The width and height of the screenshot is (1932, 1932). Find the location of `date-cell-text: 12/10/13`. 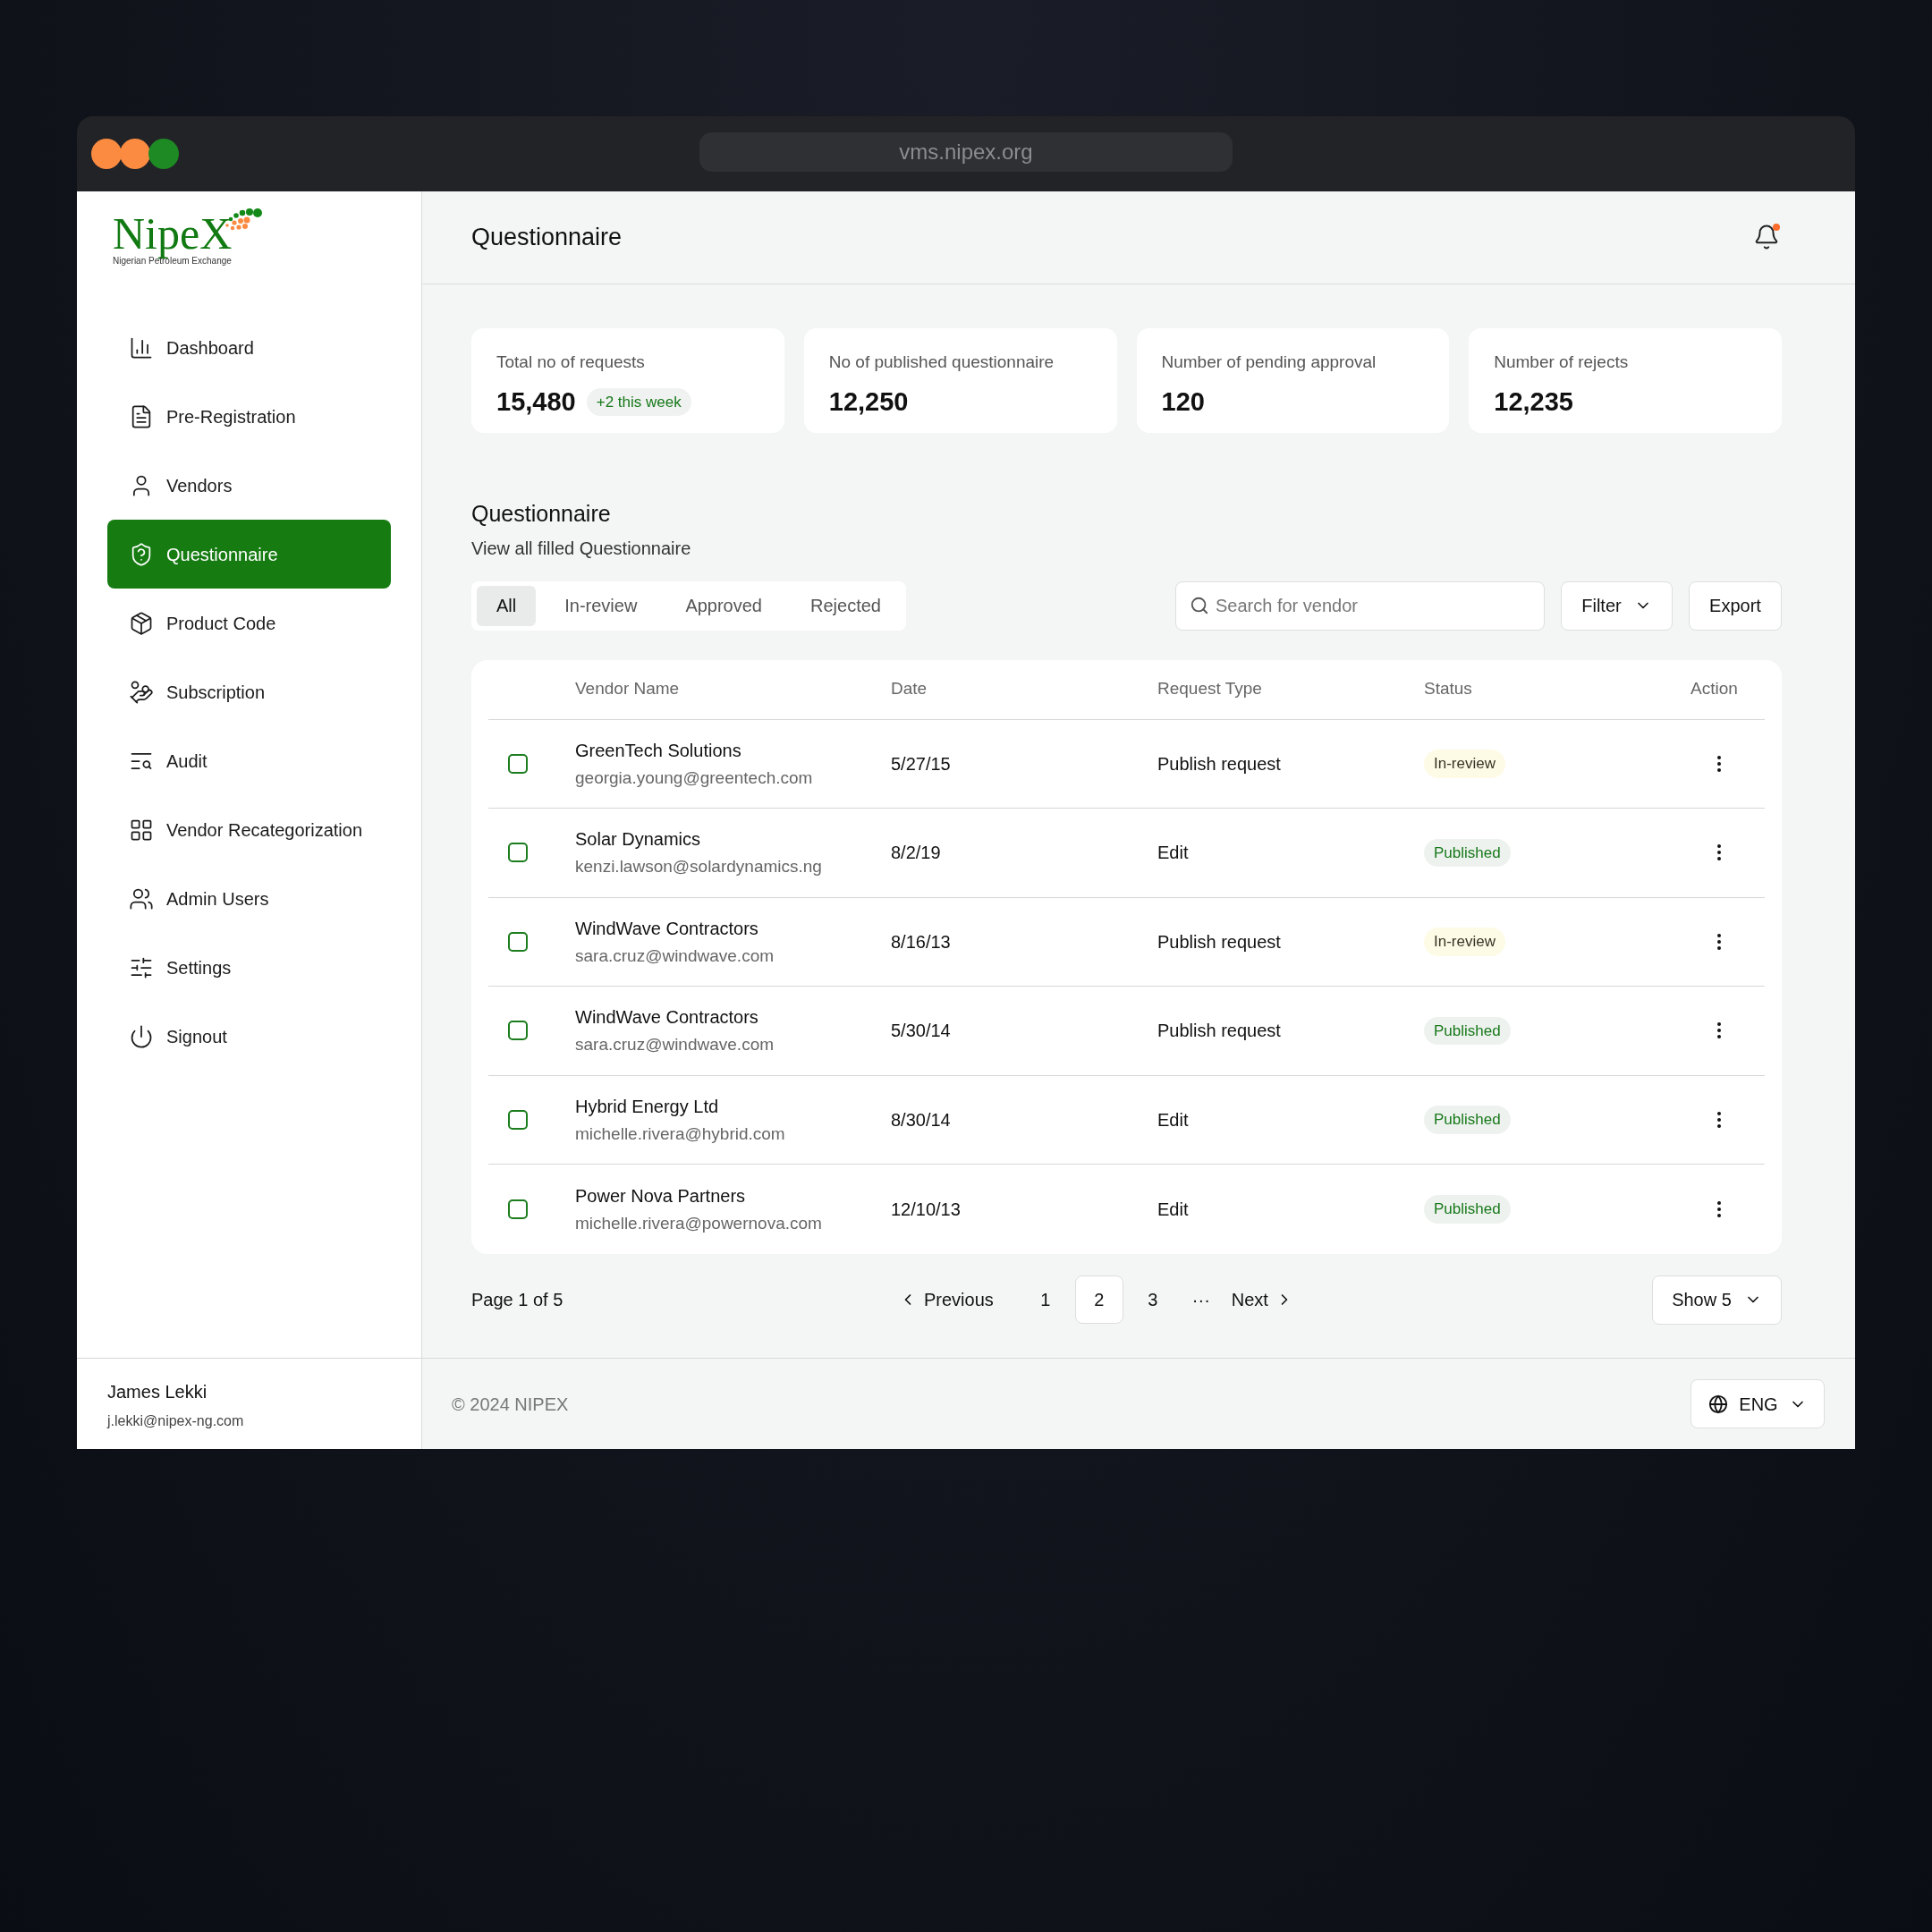

date-cell-text: 12/10/13 is located at coordinates (926, 1209).